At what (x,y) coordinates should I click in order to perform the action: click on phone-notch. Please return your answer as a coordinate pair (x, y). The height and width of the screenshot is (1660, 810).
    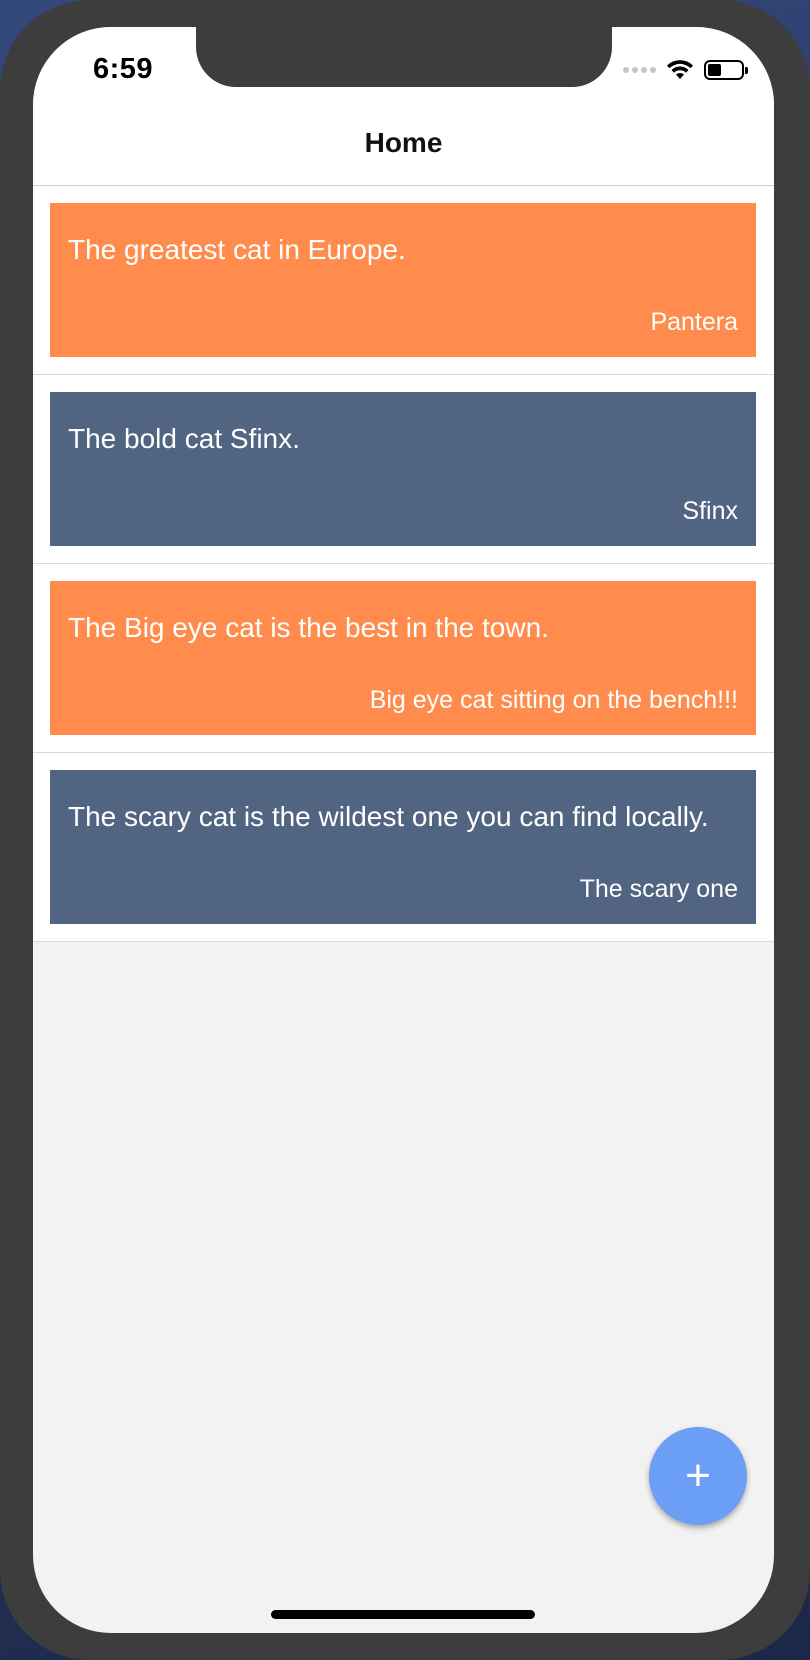
    Looking at the image, I should click on (404, 57).